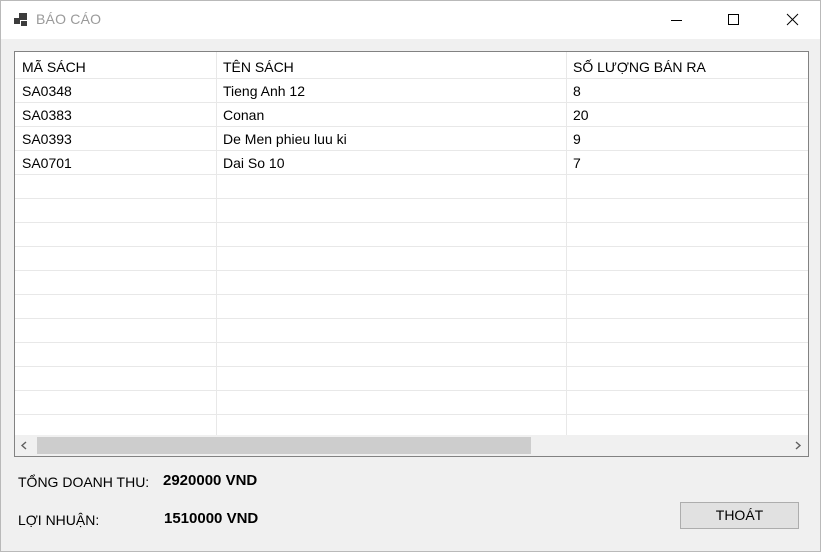  I want to click on table-row: SA0348 Tieng Anh 12 8, so click(411, 91).